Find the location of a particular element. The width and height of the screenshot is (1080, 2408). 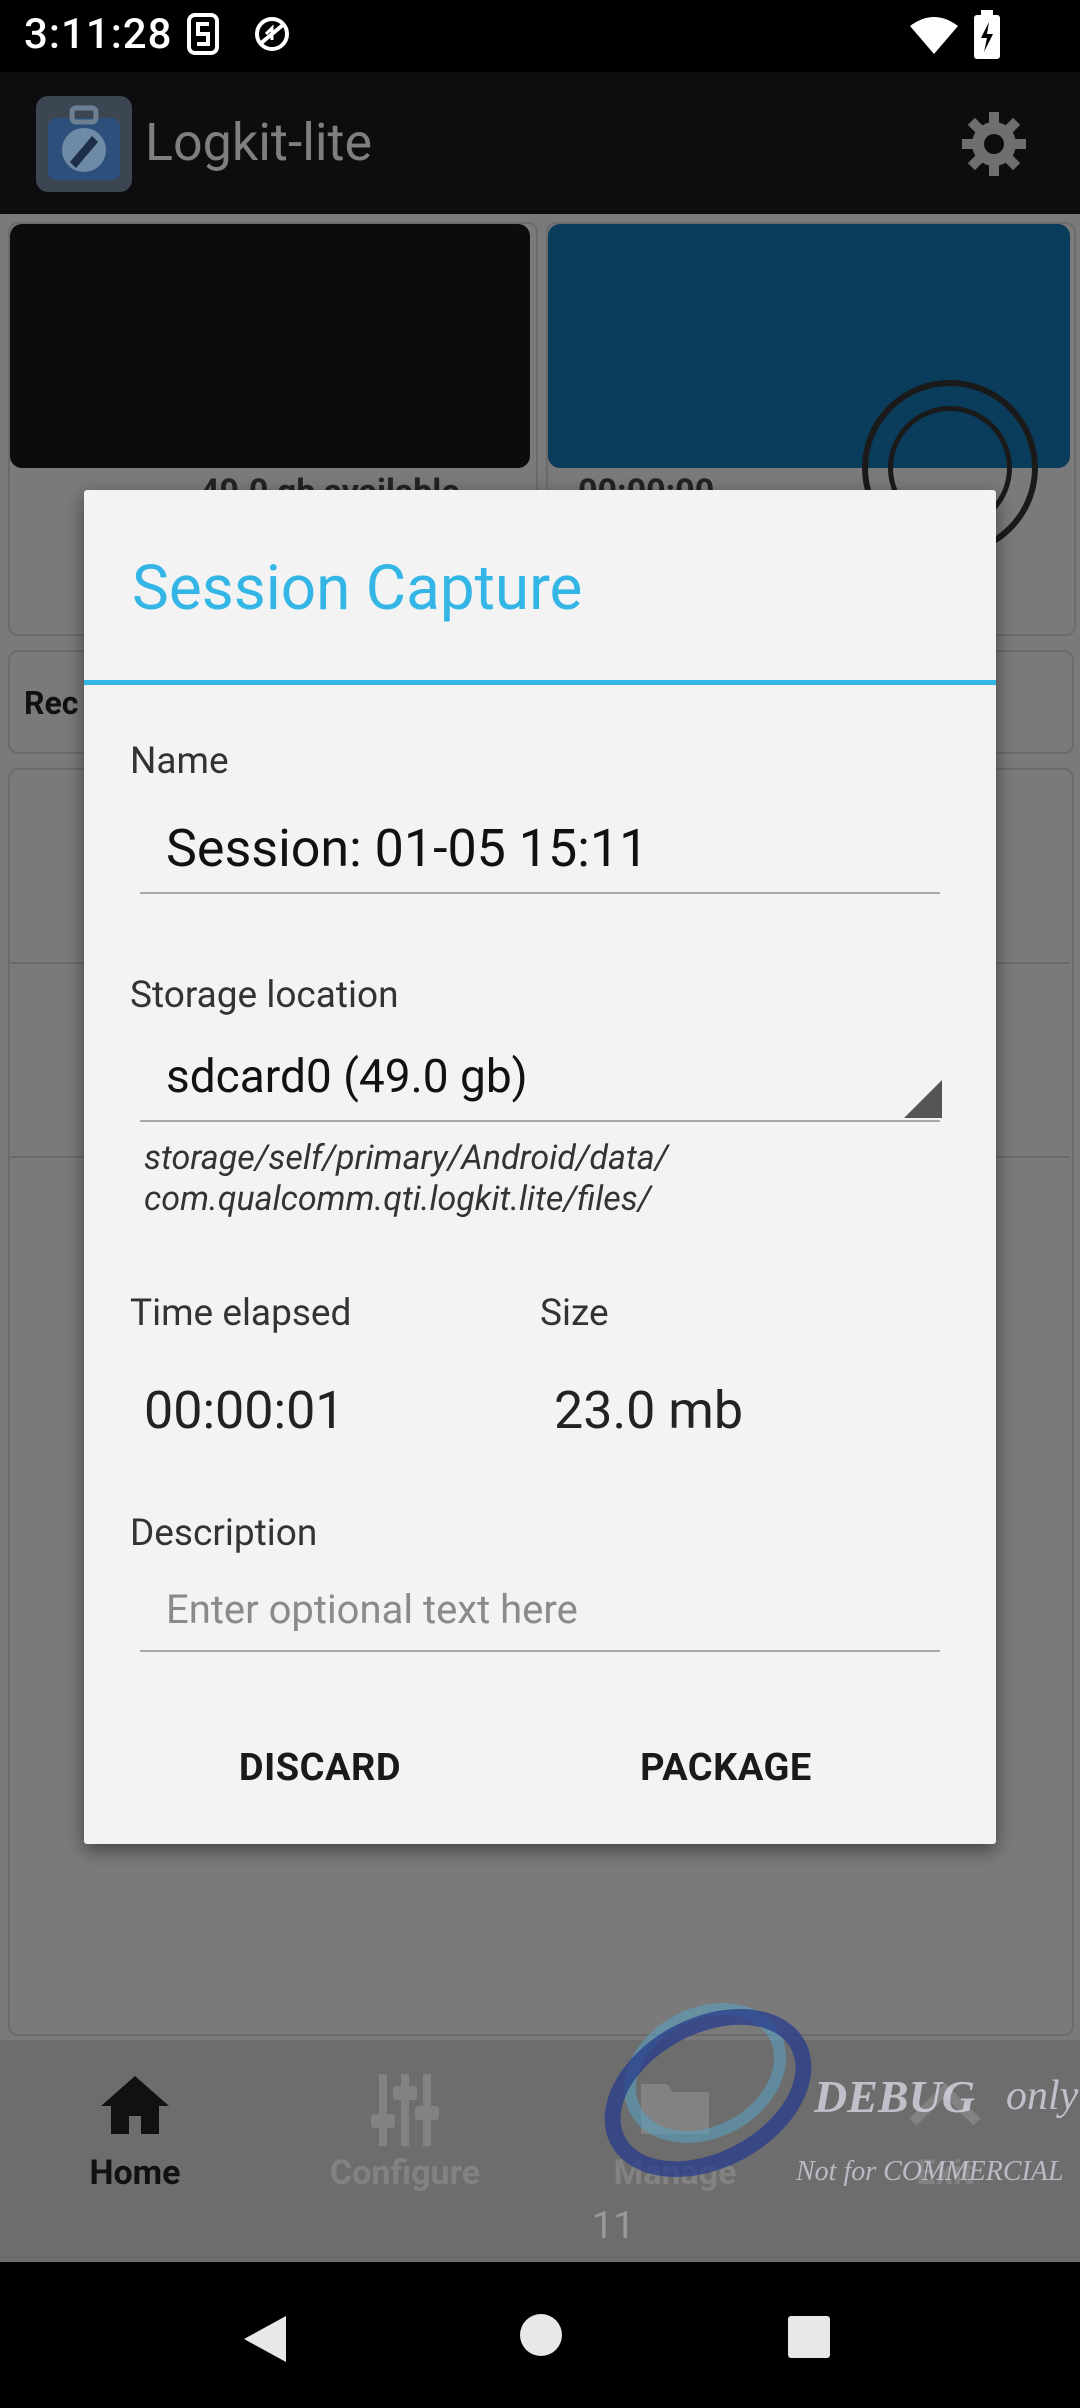

wifi-icon: 5 is located at coordinates (934, 36).